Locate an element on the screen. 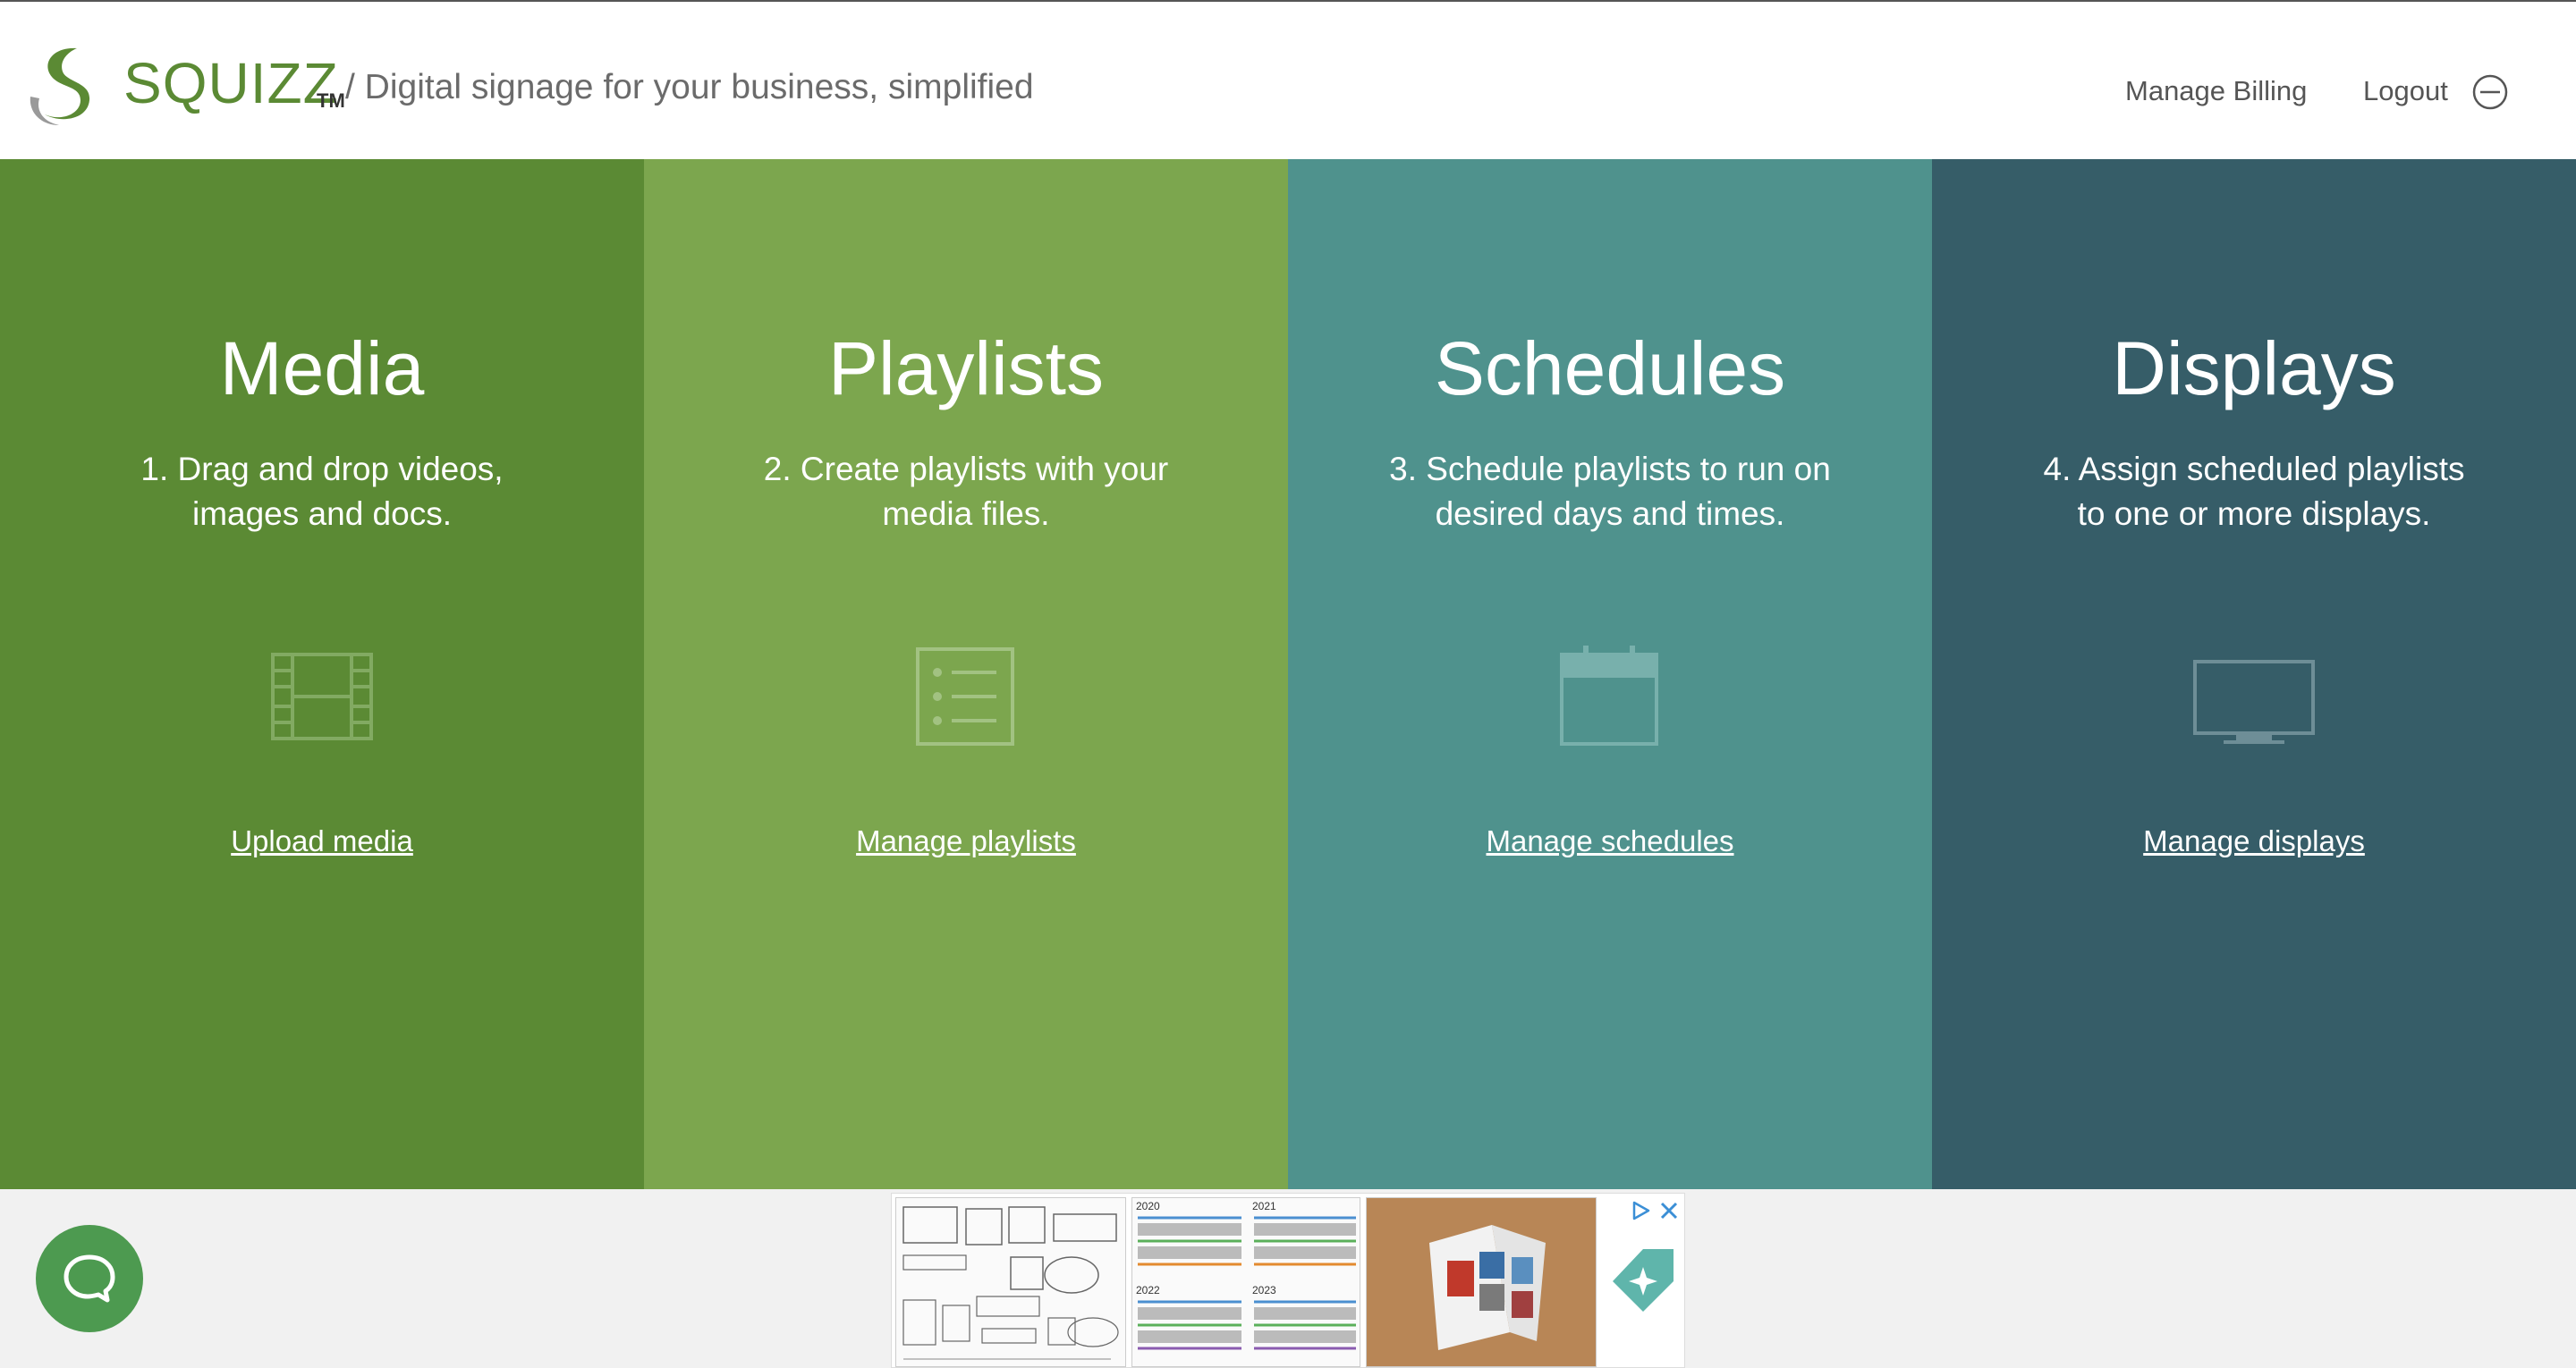  manage-schedules-link: Manage schedules is located at coordinates (1610, 841).